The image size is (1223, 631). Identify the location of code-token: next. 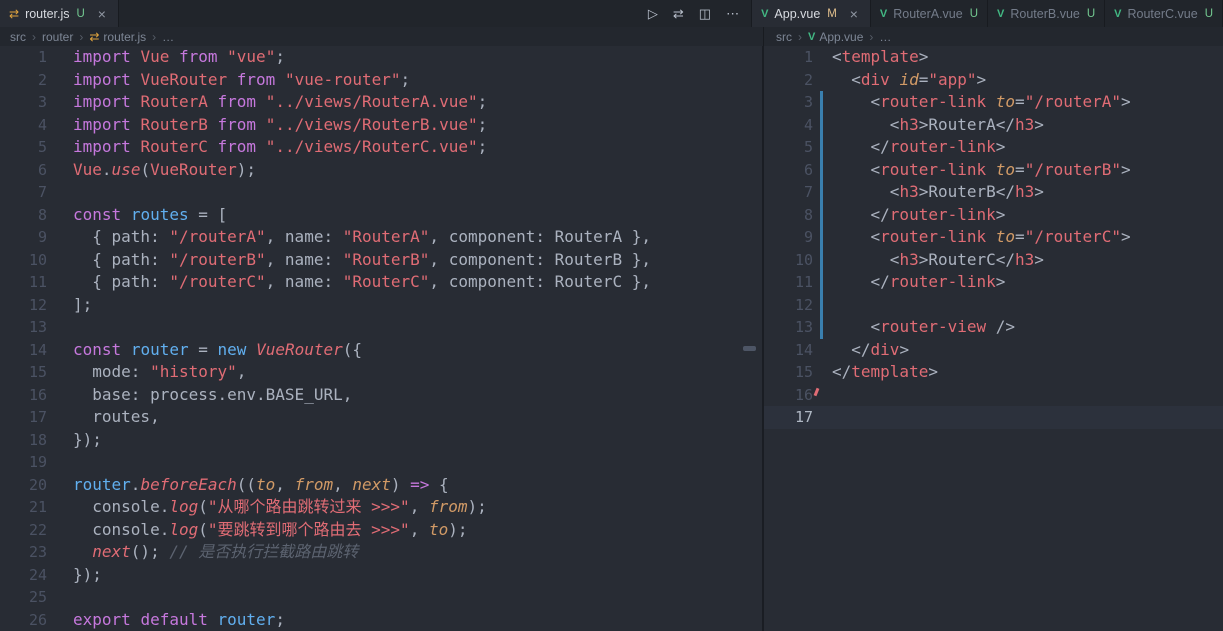
(111, 552).